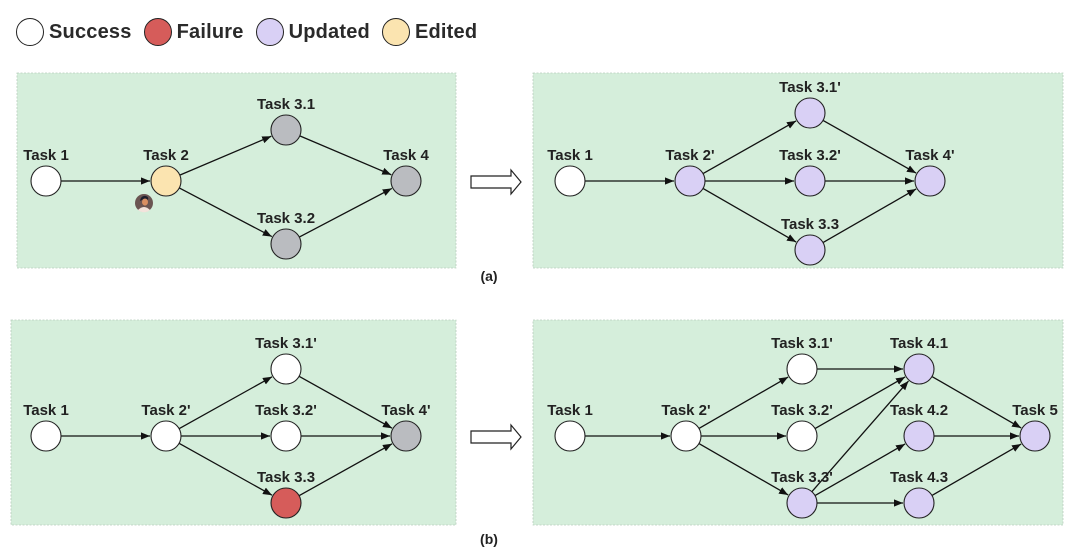  Describe the element at coordinates (166, 155) in the screenshot. I see `task-label: Task 2` at that location.